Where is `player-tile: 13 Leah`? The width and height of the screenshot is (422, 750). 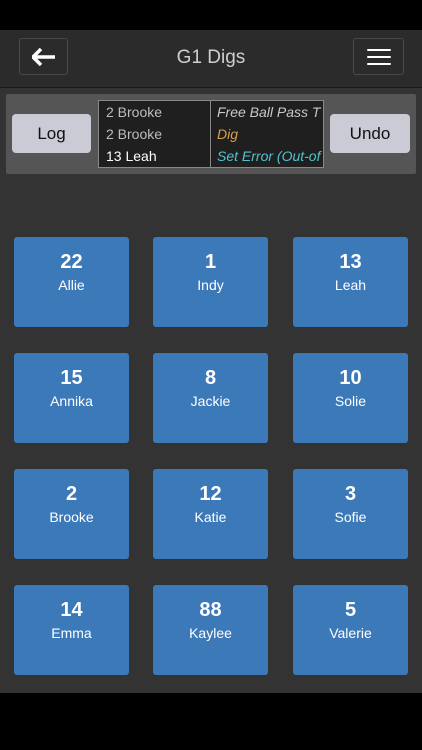
player-tile: 13 Leah is located at coordinates (350, 282).